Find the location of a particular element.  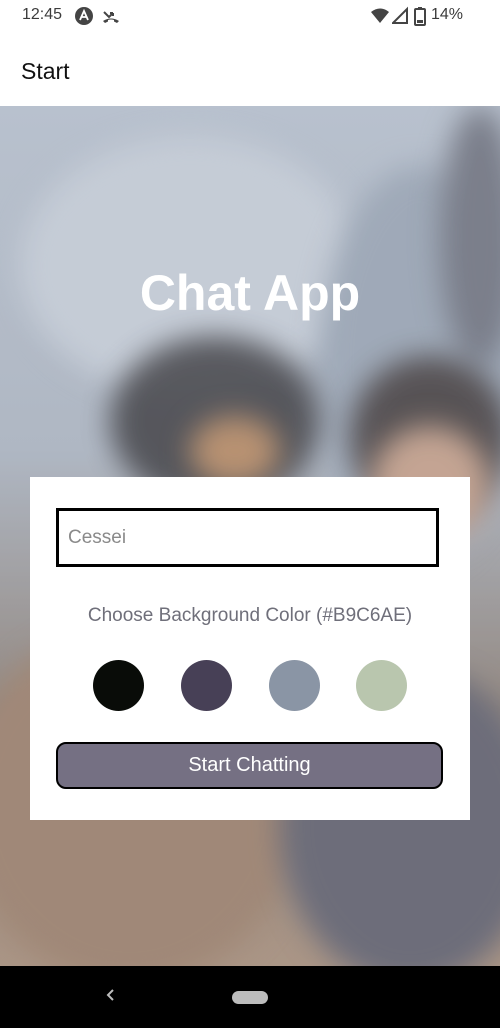

status-bar: 12:45 14% is located at coordinates (250, 16).